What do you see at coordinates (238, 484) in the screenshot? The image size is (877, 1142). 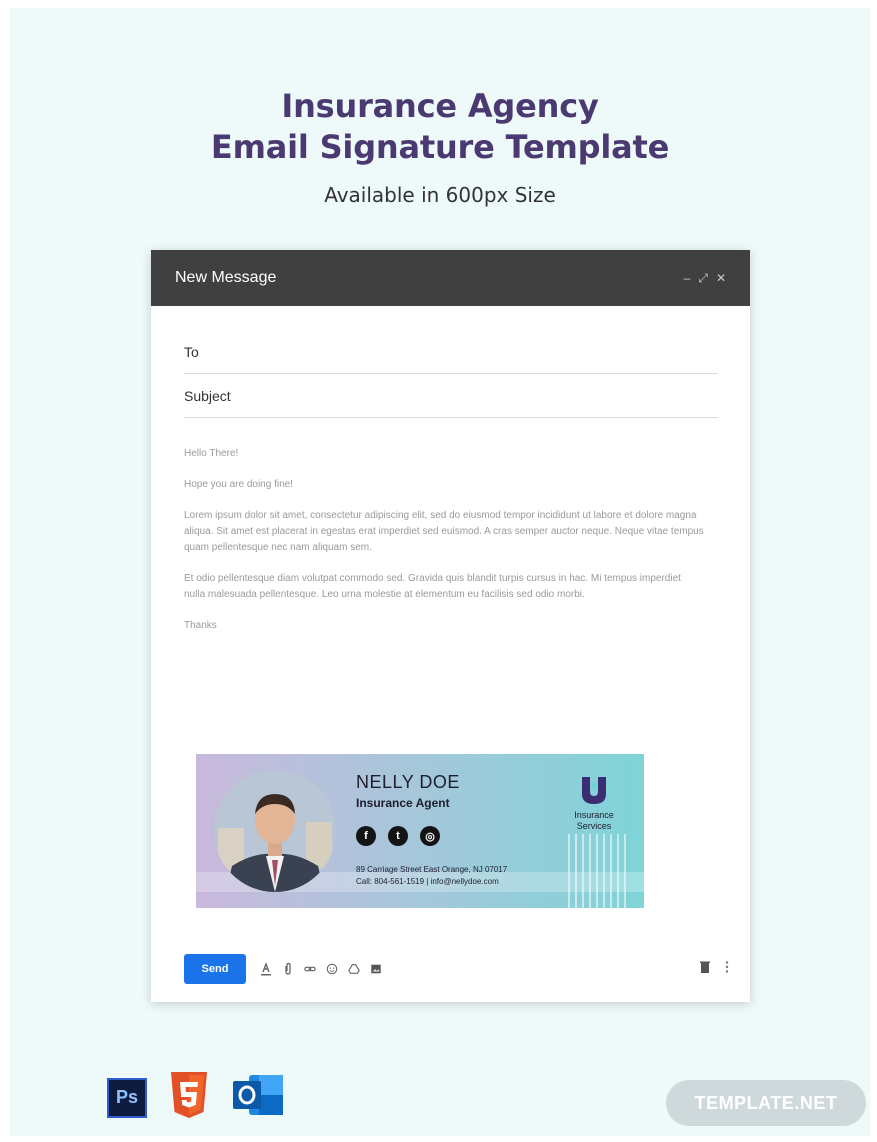 I see `body-paragraph: Hope you are doing fine!` at bounding box center [238, 484].